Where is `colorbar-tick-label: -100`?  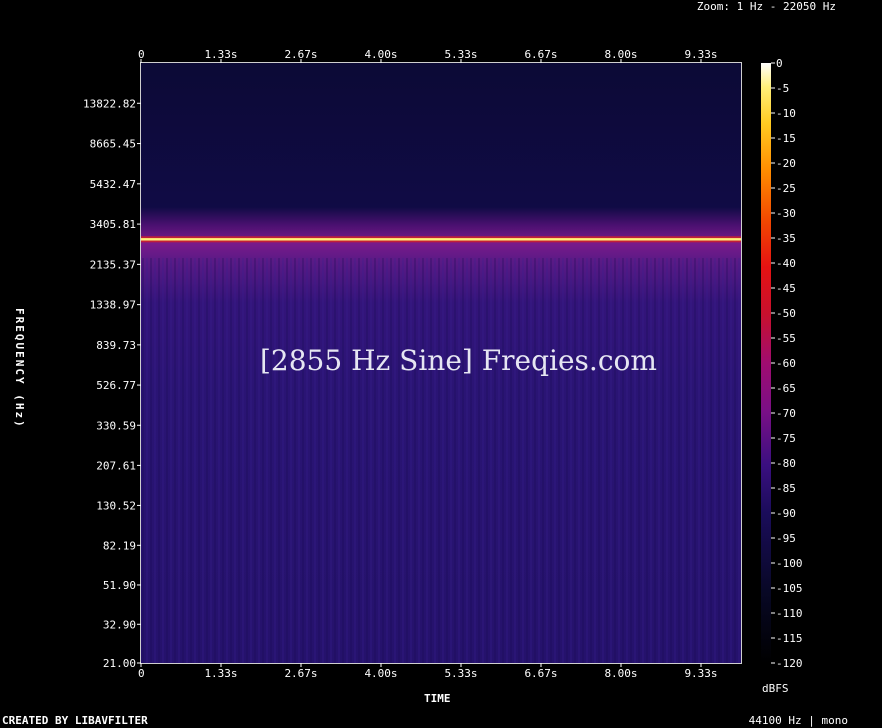
colorbar-tick-label: -100 is located at coordinates (789, 563).